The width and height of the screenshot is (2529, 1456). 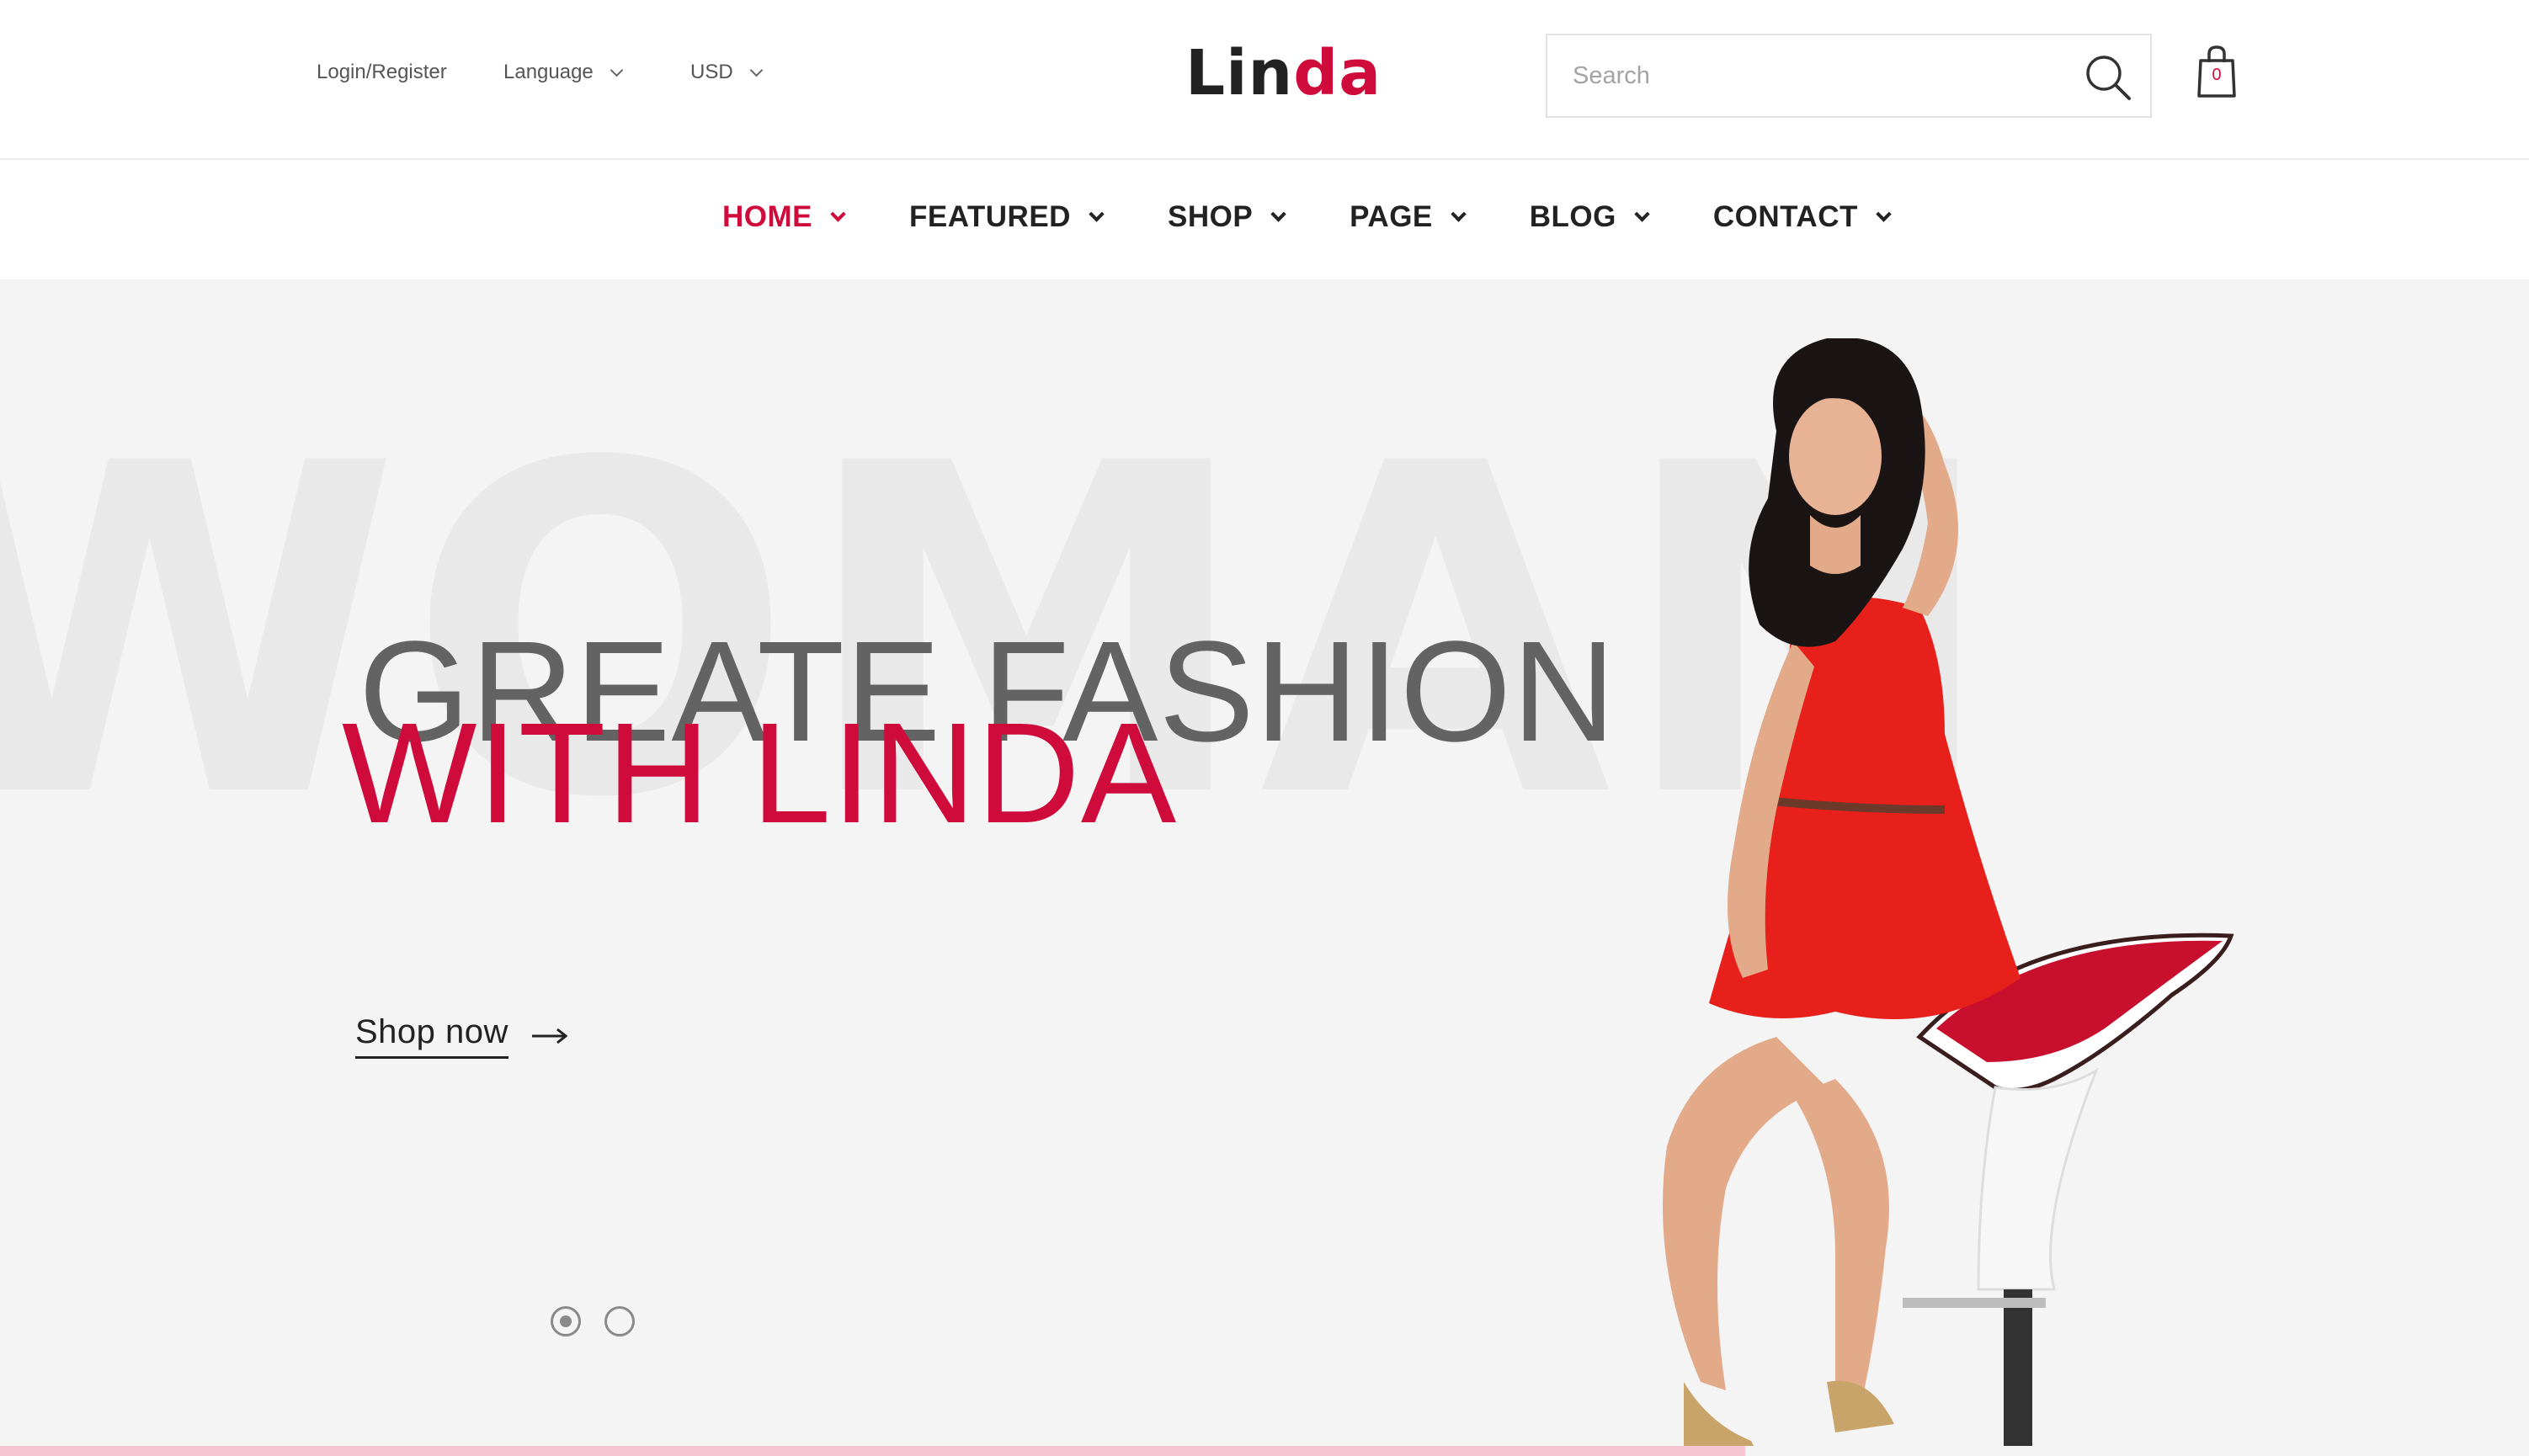 What do you see at coordinates (767, 216) in the screenshot?
I see `nav-item-label: HOME` at bounding box center [767, 216].